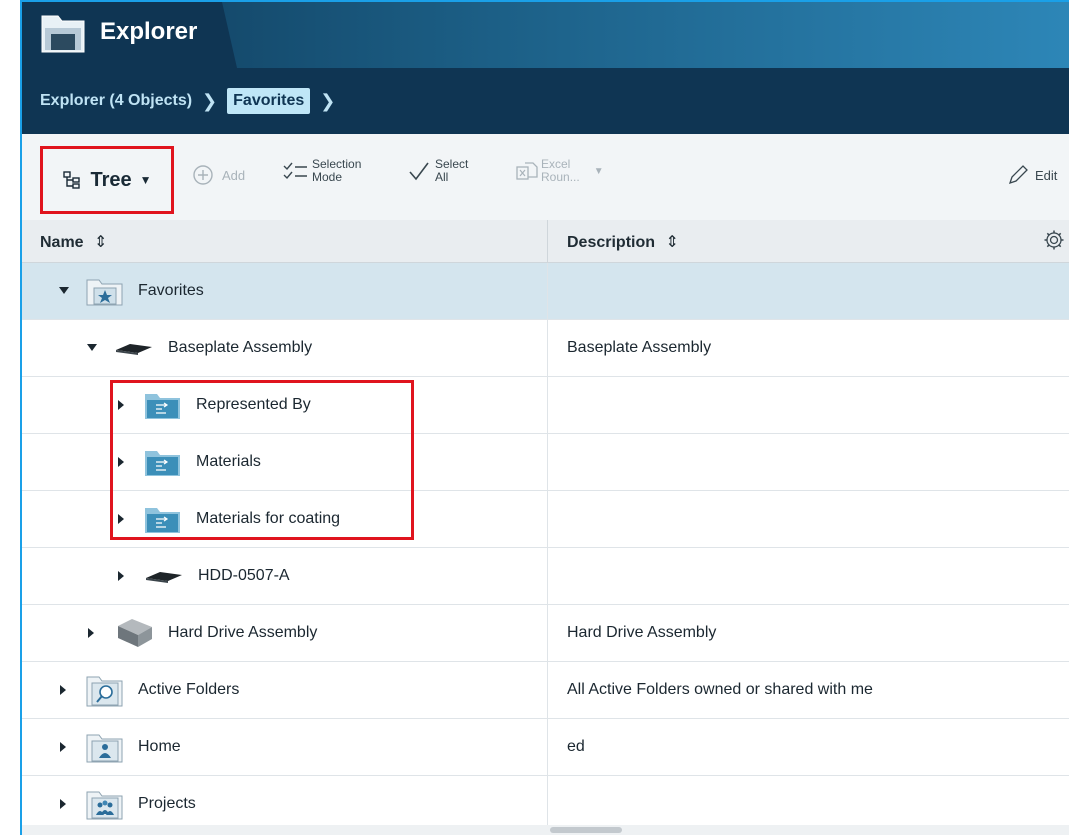  What do you see at coordinates (243, 632) in the screenshot?
I see `row-name: Hard Drive Assembly` at bounding box center [243, 632].